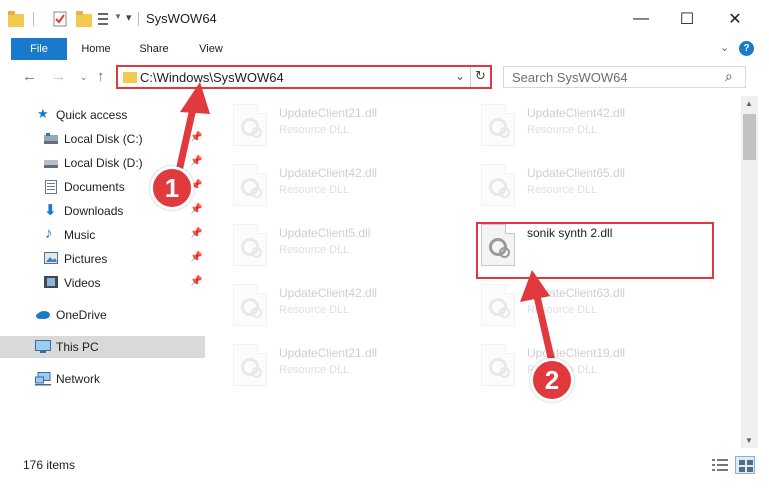 The image size is (769, 494). What do you see at coordinates (105, 19) in the screenshot?
I see `customize-icon` at bounding box center [105, 19].